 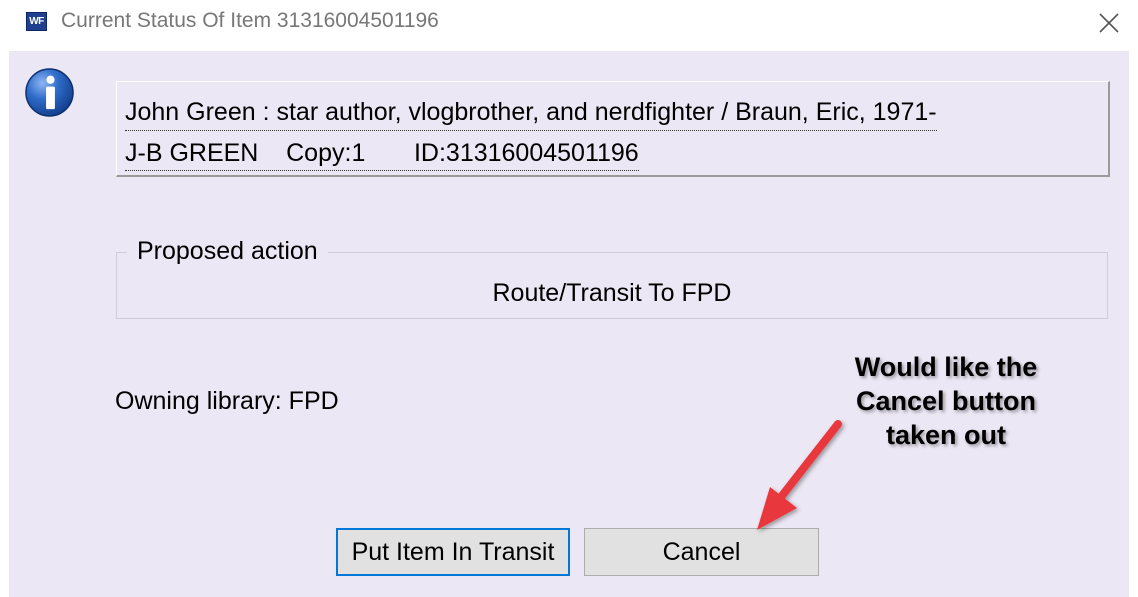 What do you see at coordinates (227, 401) in the screenshot?
I see `owning-library: Owning library: FPD` at bounding box center [227, 401].